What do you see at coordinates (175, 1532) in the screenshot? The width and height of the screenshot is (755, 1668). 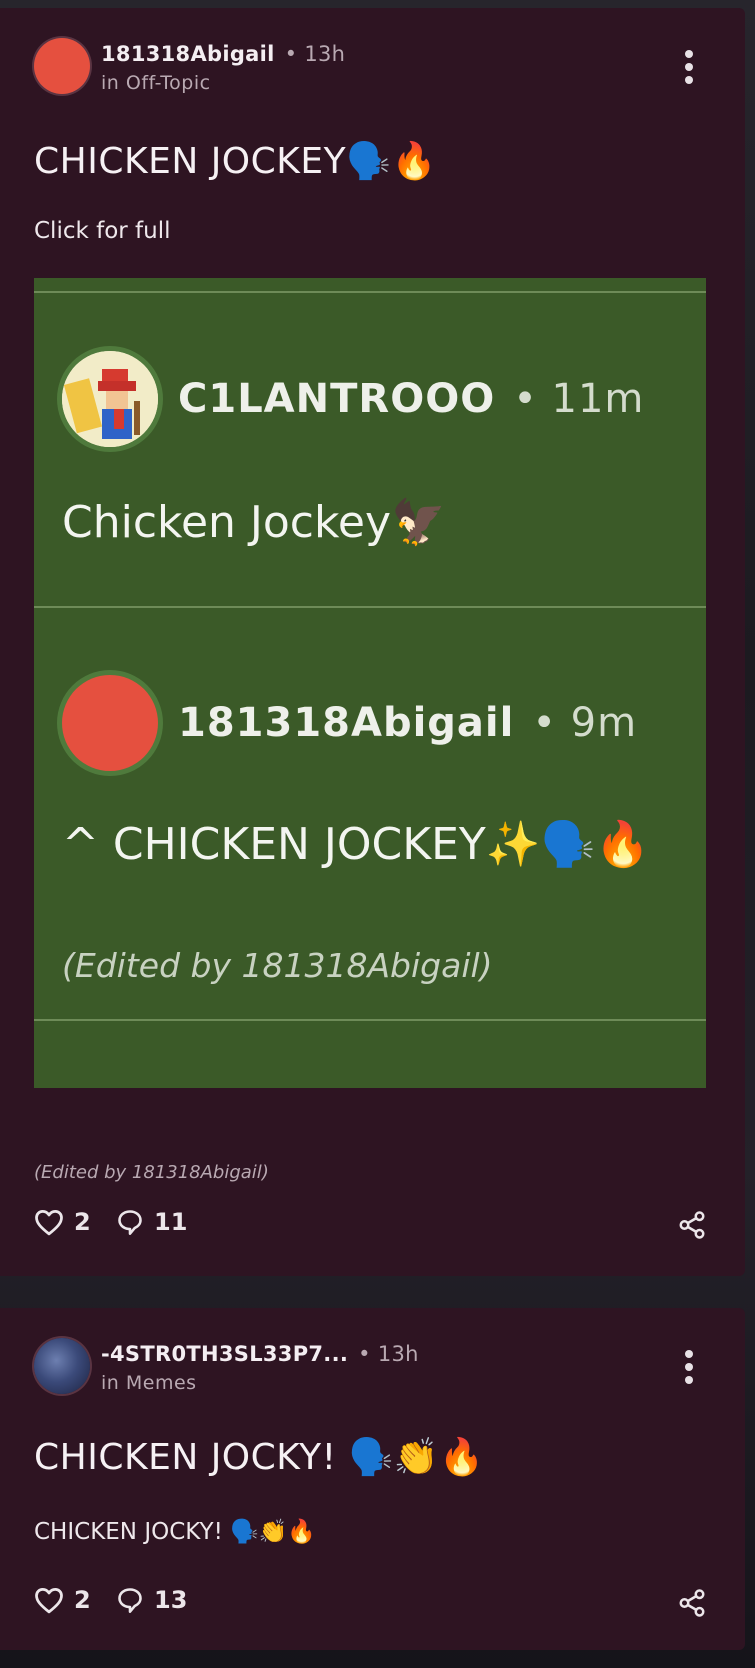 I see `post-body: CHICKEN JOCKY! 🗣️👏🔥` at bounding box center [175, 1532].